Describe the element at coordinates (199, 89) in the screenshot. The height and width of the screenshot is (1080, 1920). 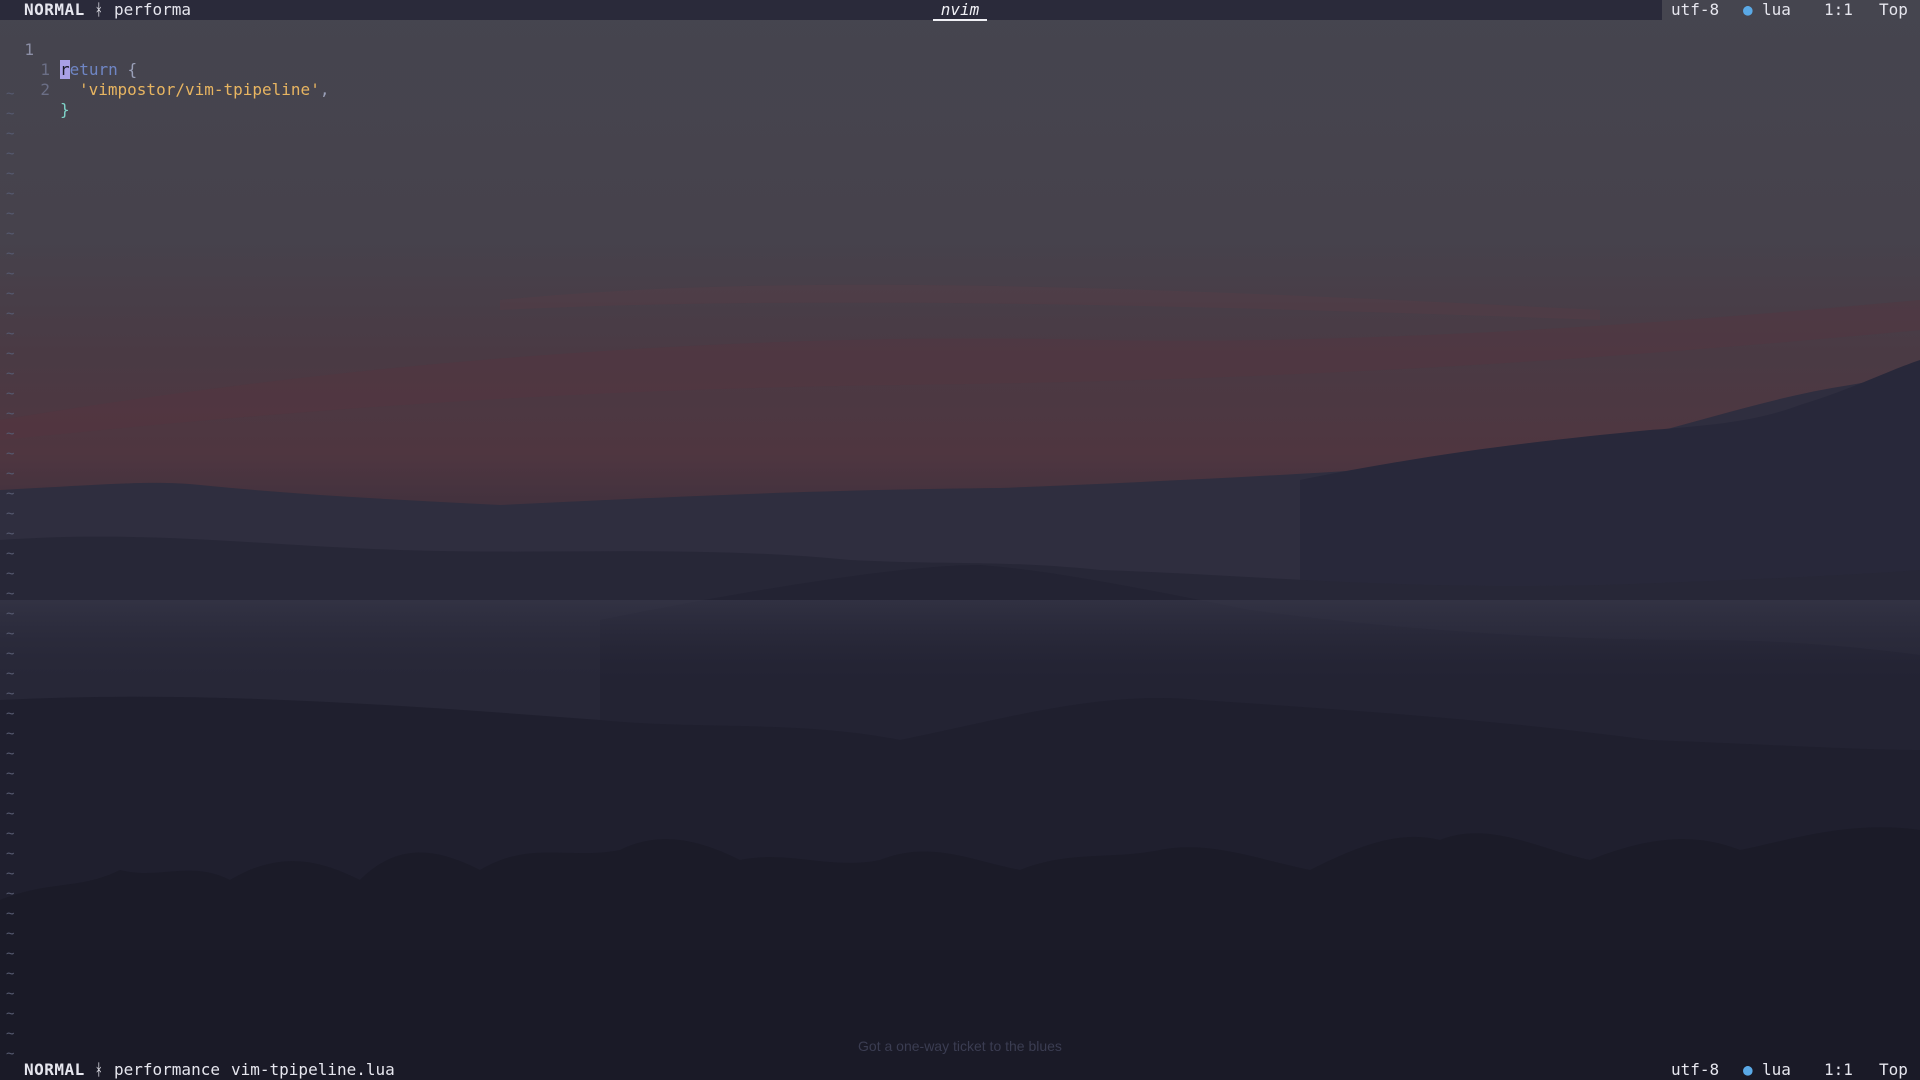
I see `string-literal: 'vimpostor/vim-tpipeline'` at that location.